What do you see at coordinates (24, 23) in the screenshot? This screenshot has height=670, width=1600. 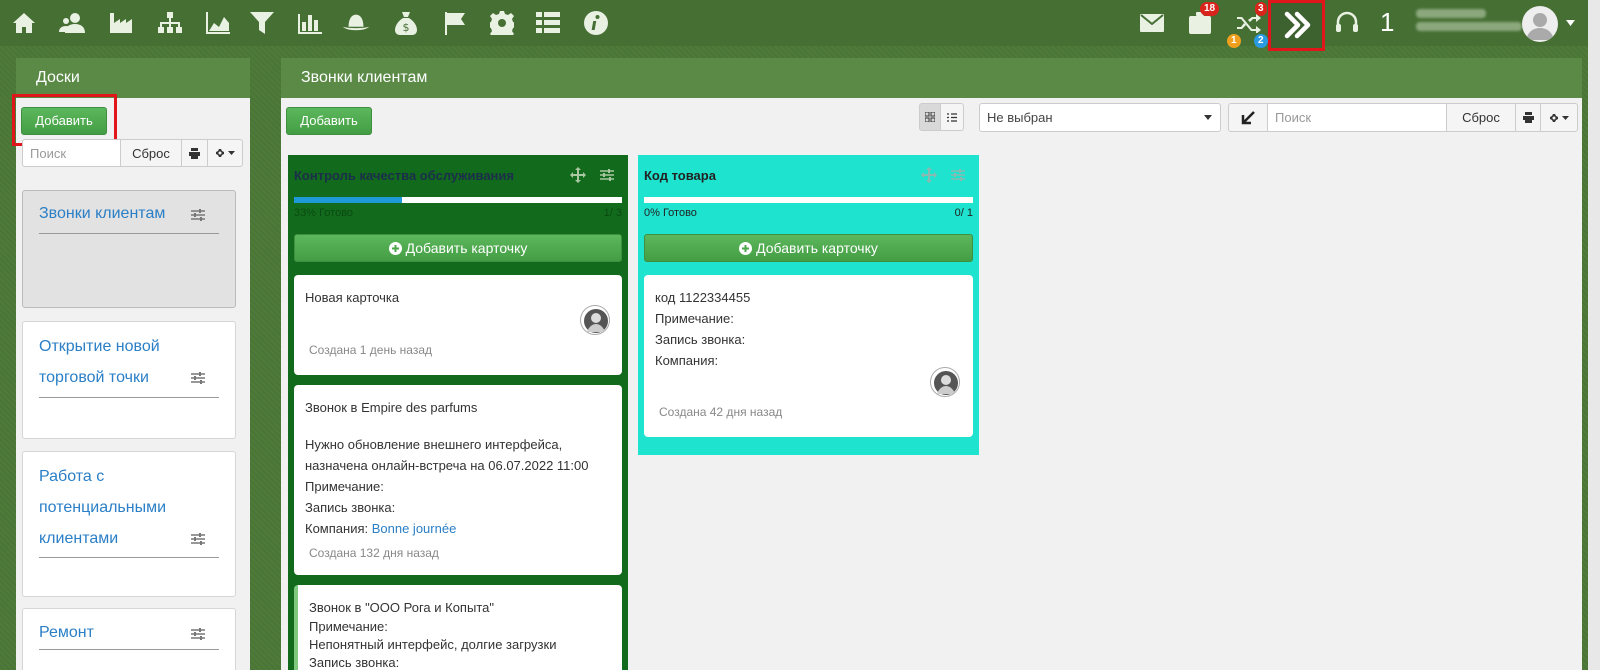 I see `home-icon` at bounding box center [24, 23].